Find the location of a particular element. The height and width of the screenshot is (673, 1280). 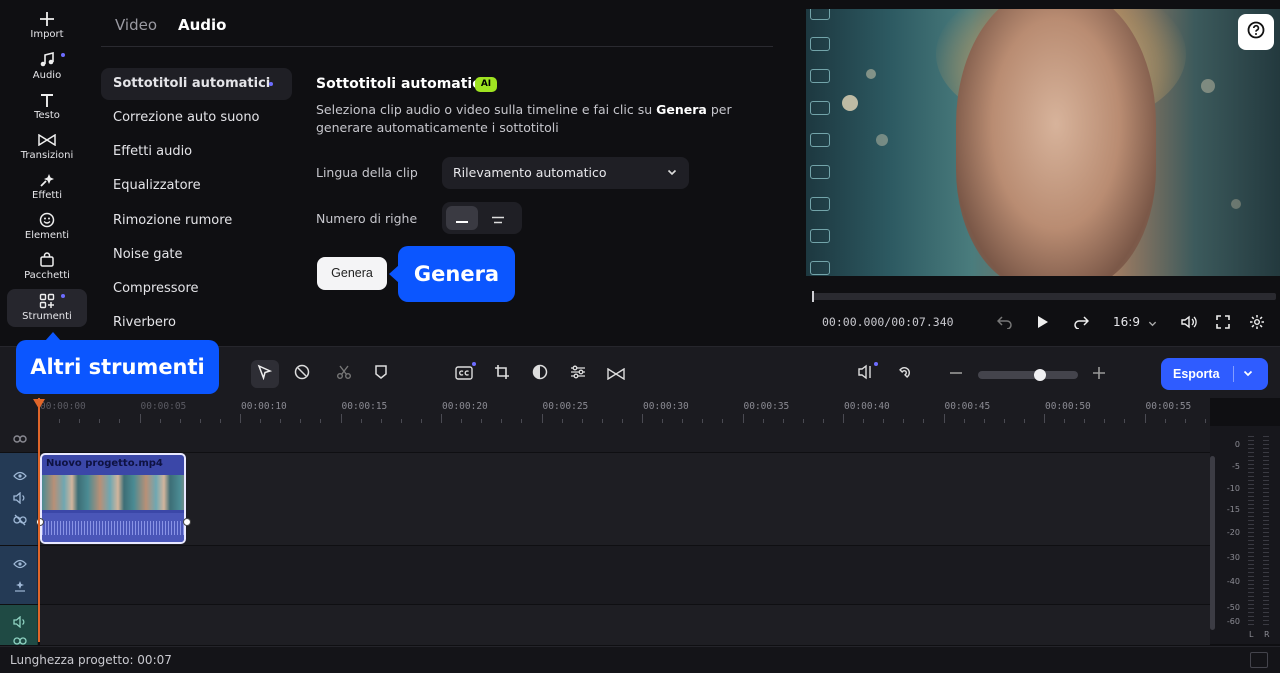

rail-effetti: Effetti is located at coordinates (47, 187).